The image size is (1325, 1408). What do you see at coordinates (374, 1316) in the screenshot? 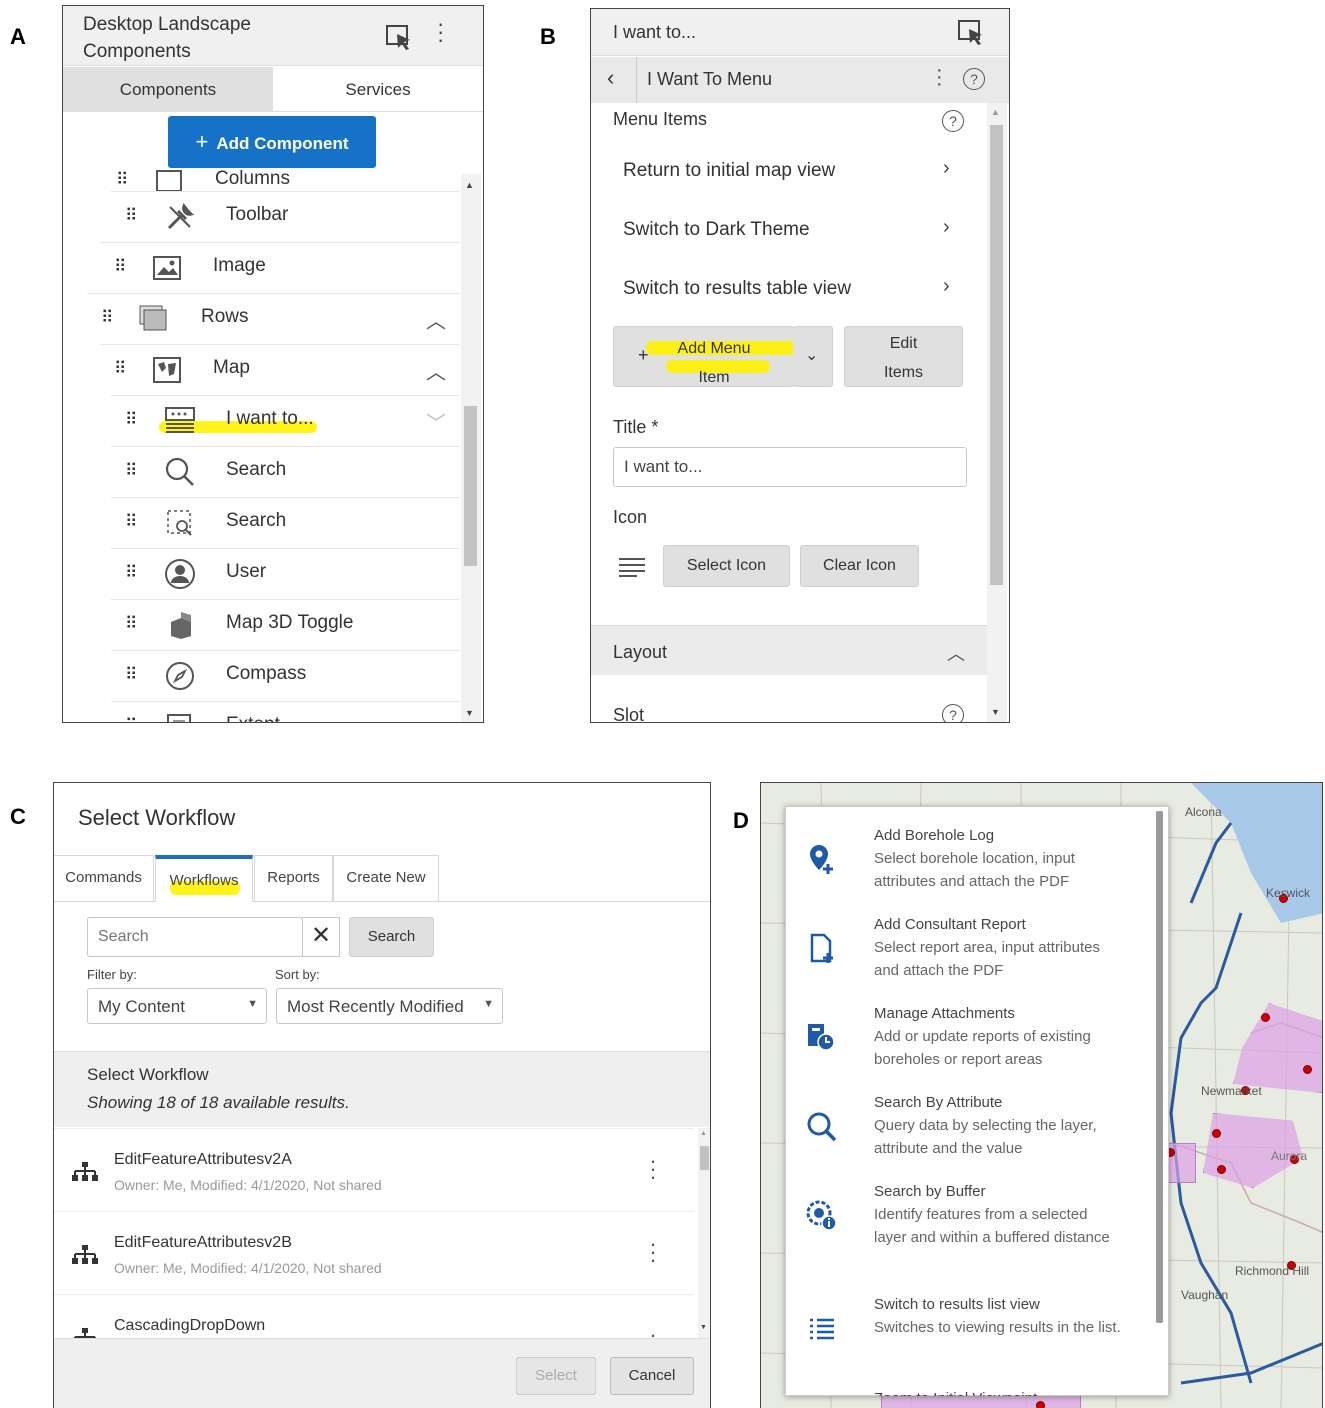
I see `workflow-row: CascadingDropDown ··` at bounding box center [374, 1316].